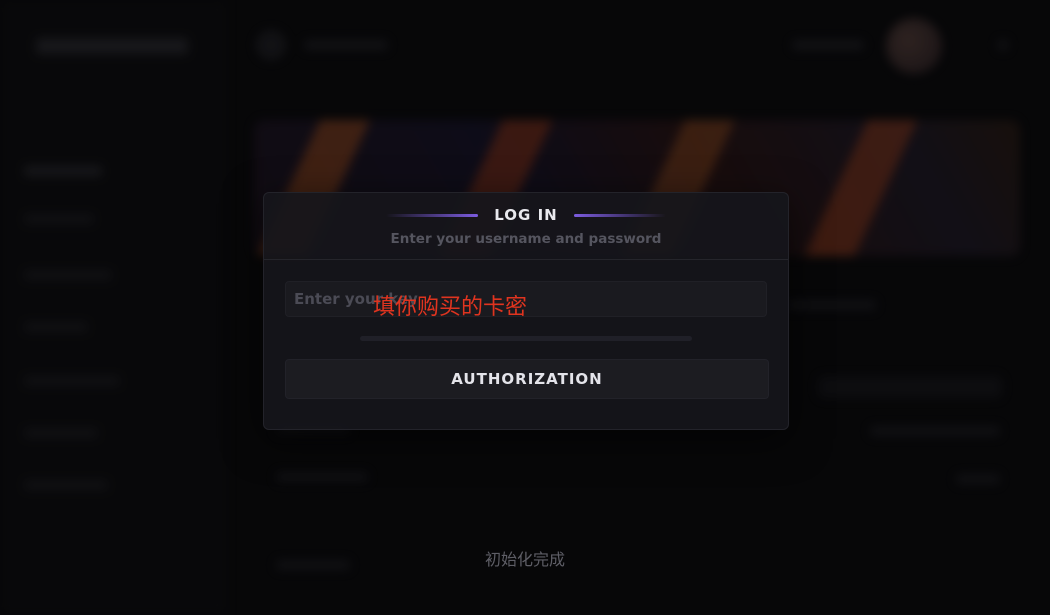 Image resolution: width=1050 pixels, height=615 pixels. I want to click on title-decoration-right, so click(619, 215).